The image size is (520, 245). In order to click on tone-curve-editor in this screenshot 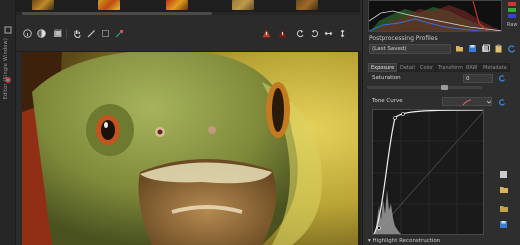, I will do `click(428, 172)`.